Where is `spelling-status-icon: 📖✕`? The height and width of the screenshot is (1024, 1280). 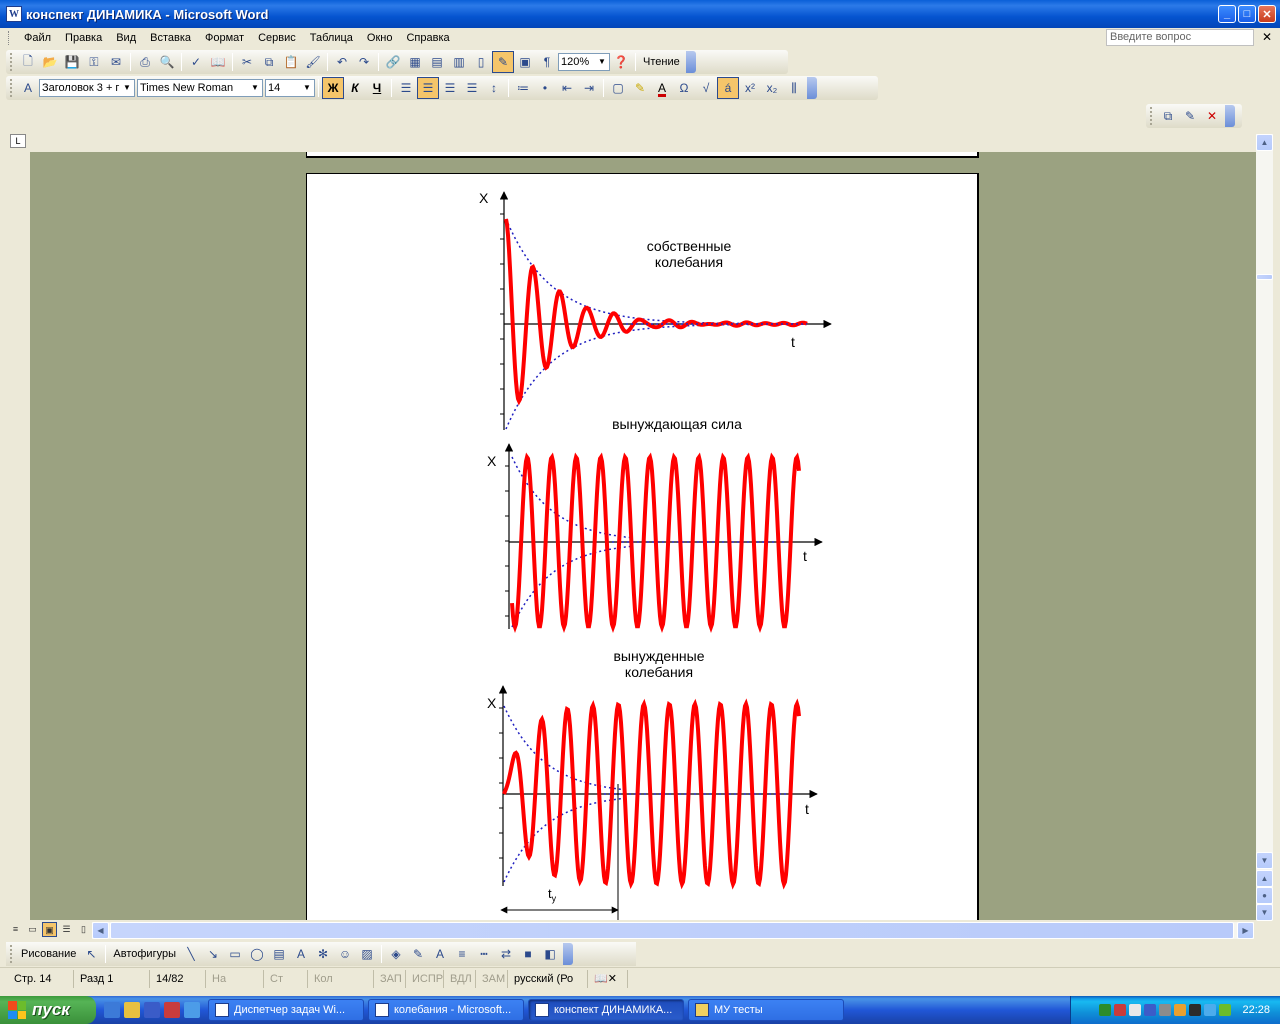
spelling-status-icon: 📖✕ is located at coordinates (608, 978).